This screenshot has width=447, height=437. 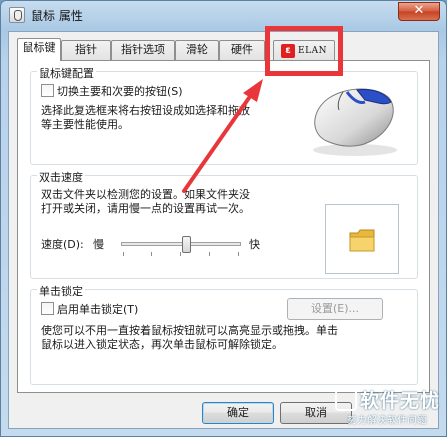 I want to click on watermark-logo-icon, so click(x=345, y=400).